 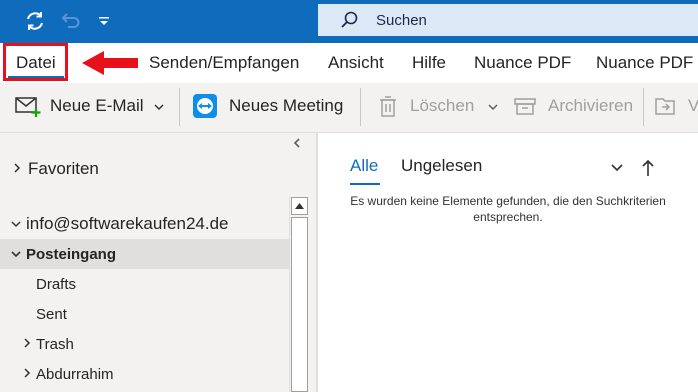 What do you see at coordinates (35, 21) in the screenshot?
I see `sync-icon` at bounding box center [35, 21].